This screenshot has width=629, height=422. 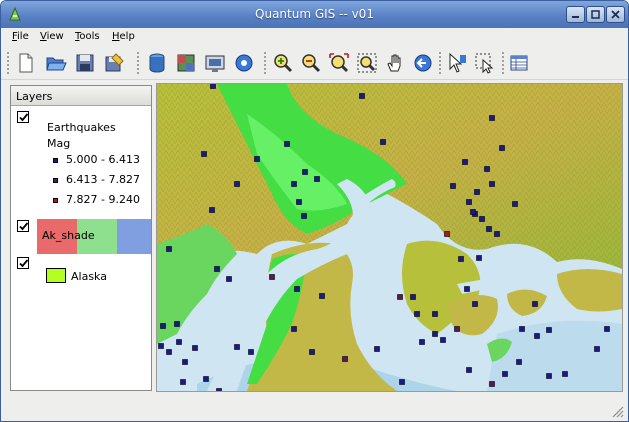 I want to click on zoom-selection-button, so click(x=367, y=63).